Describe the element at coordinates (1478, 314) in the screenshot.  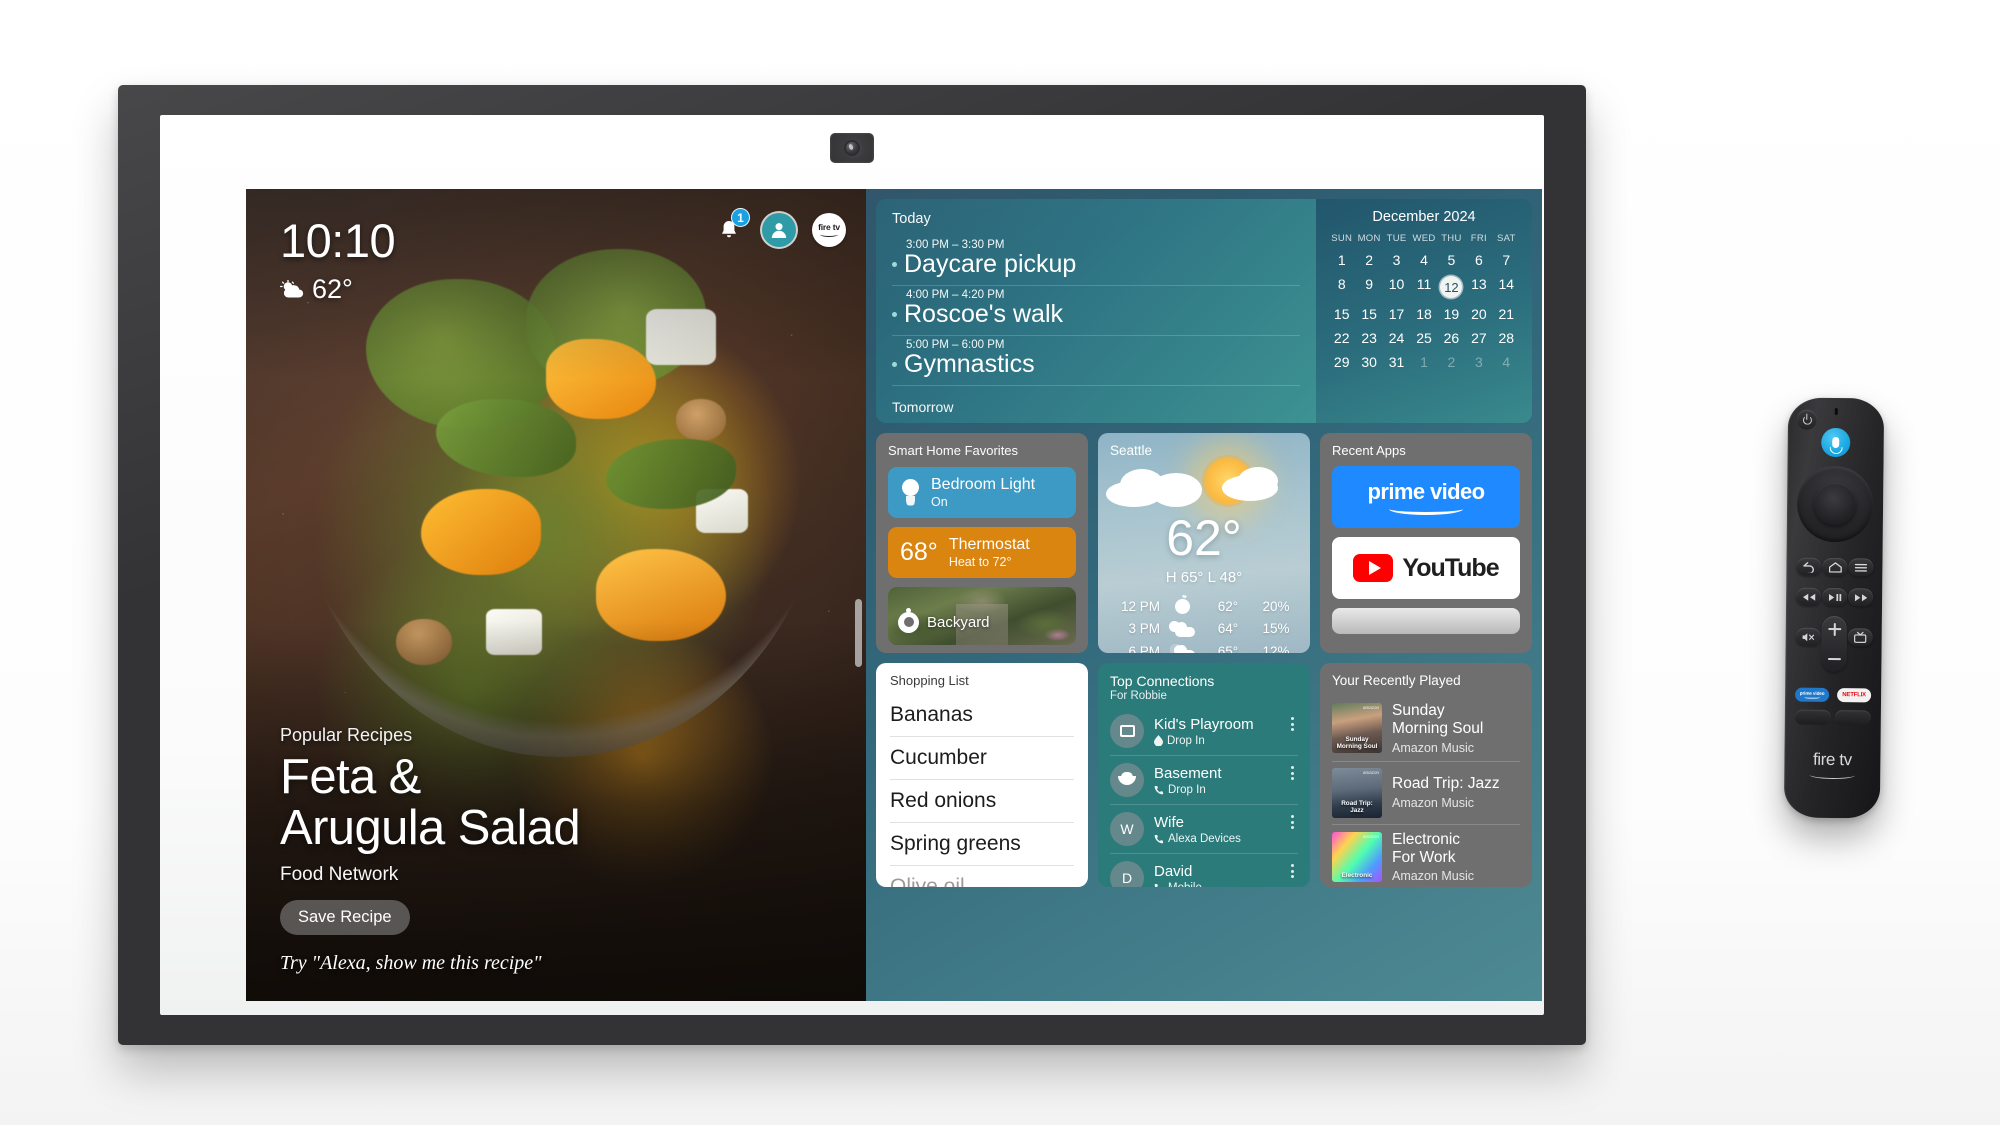
I see `calendar-day: 20` at that location.